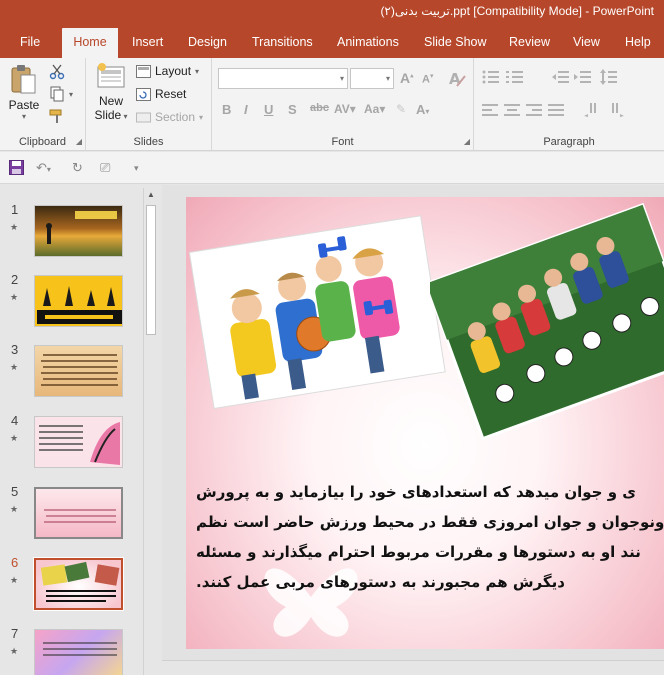  I want to click on redo-icon: ↻, so click(77, 168).